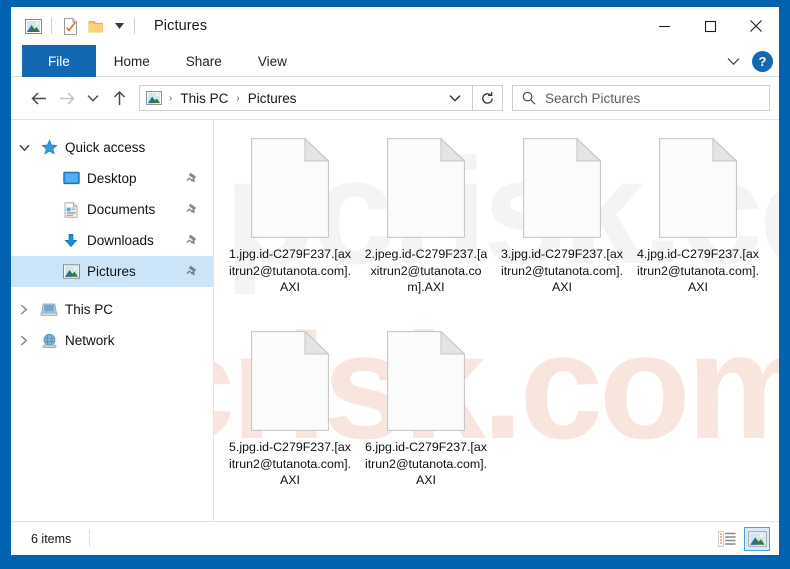 This screenshot has width=790, height=569. Describe the element at coordinates (306, 98) in the screenshot. I see `breadcrumb: › This PC › Pictures` at that location.